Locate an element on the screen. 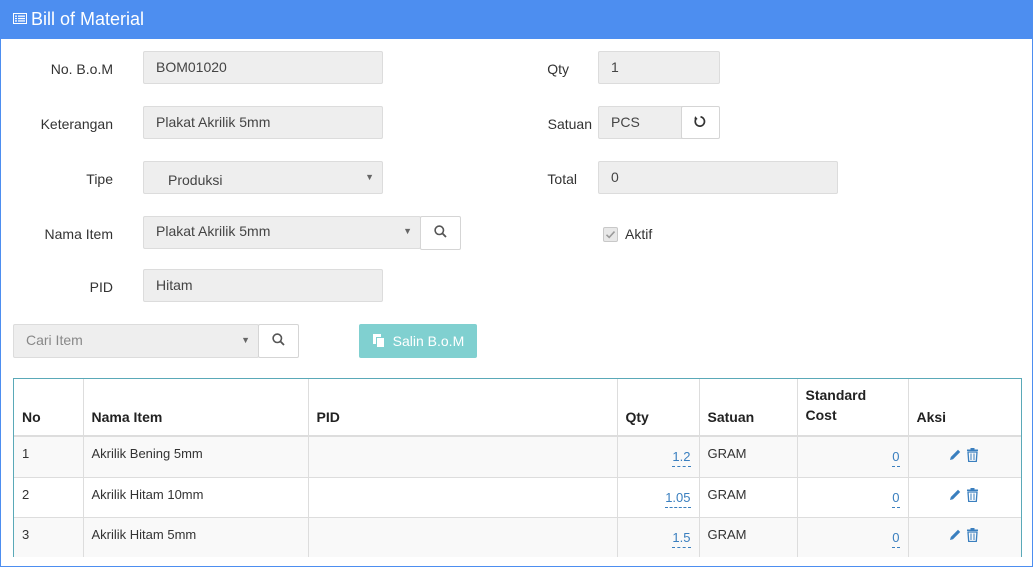 The height and width of the screenshot is (567, 1033). aktif-label: Aktif is located at coordinates (639, 234).